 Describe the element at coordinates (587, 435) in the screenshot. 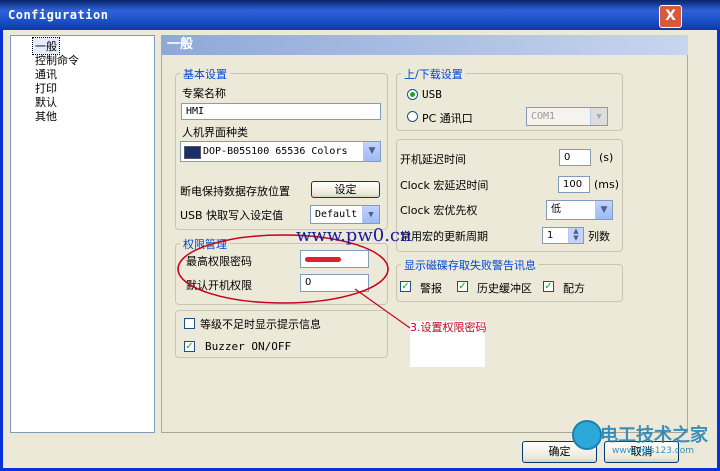

I see `site-logo-icon` at that location.